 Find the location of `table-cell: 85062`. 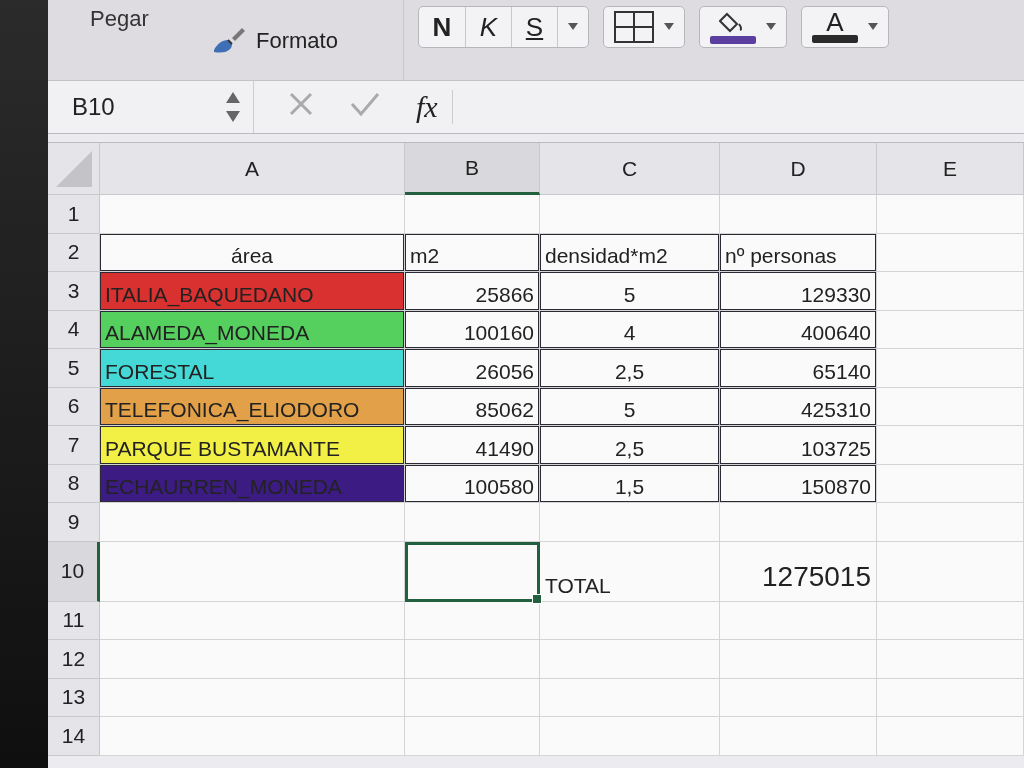

table-cell: 85062 is located at coordinates (472, 406).